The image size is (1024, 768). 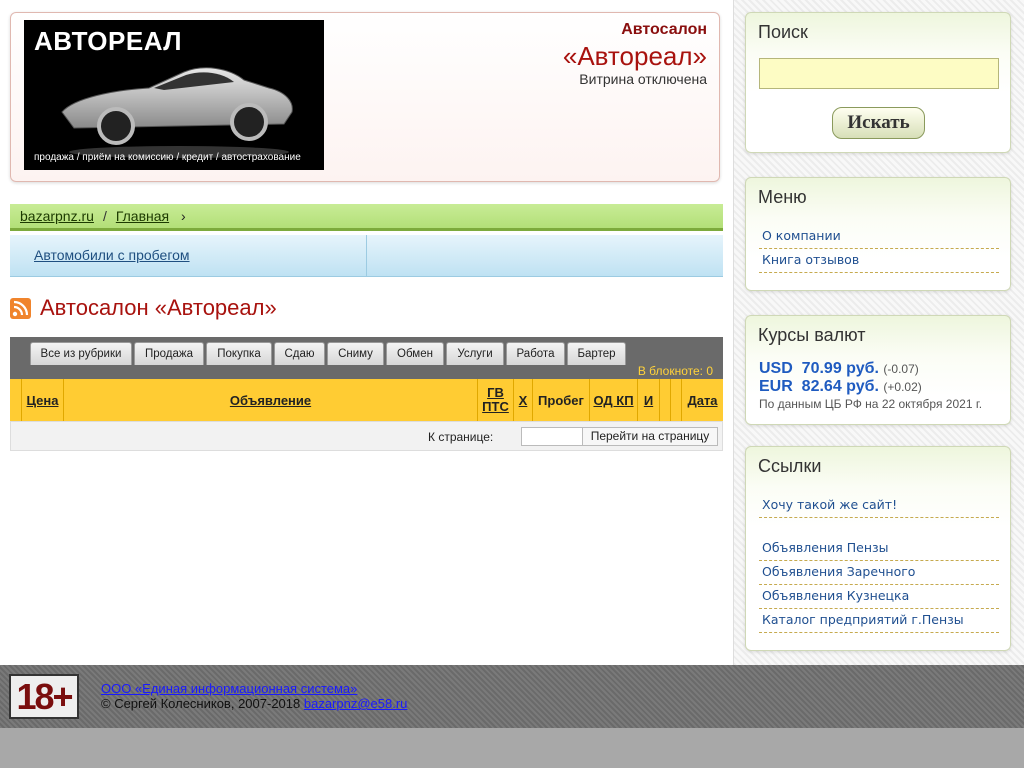 I want to click on eur-value: 82.64 руб., so click(x=840, y=386).